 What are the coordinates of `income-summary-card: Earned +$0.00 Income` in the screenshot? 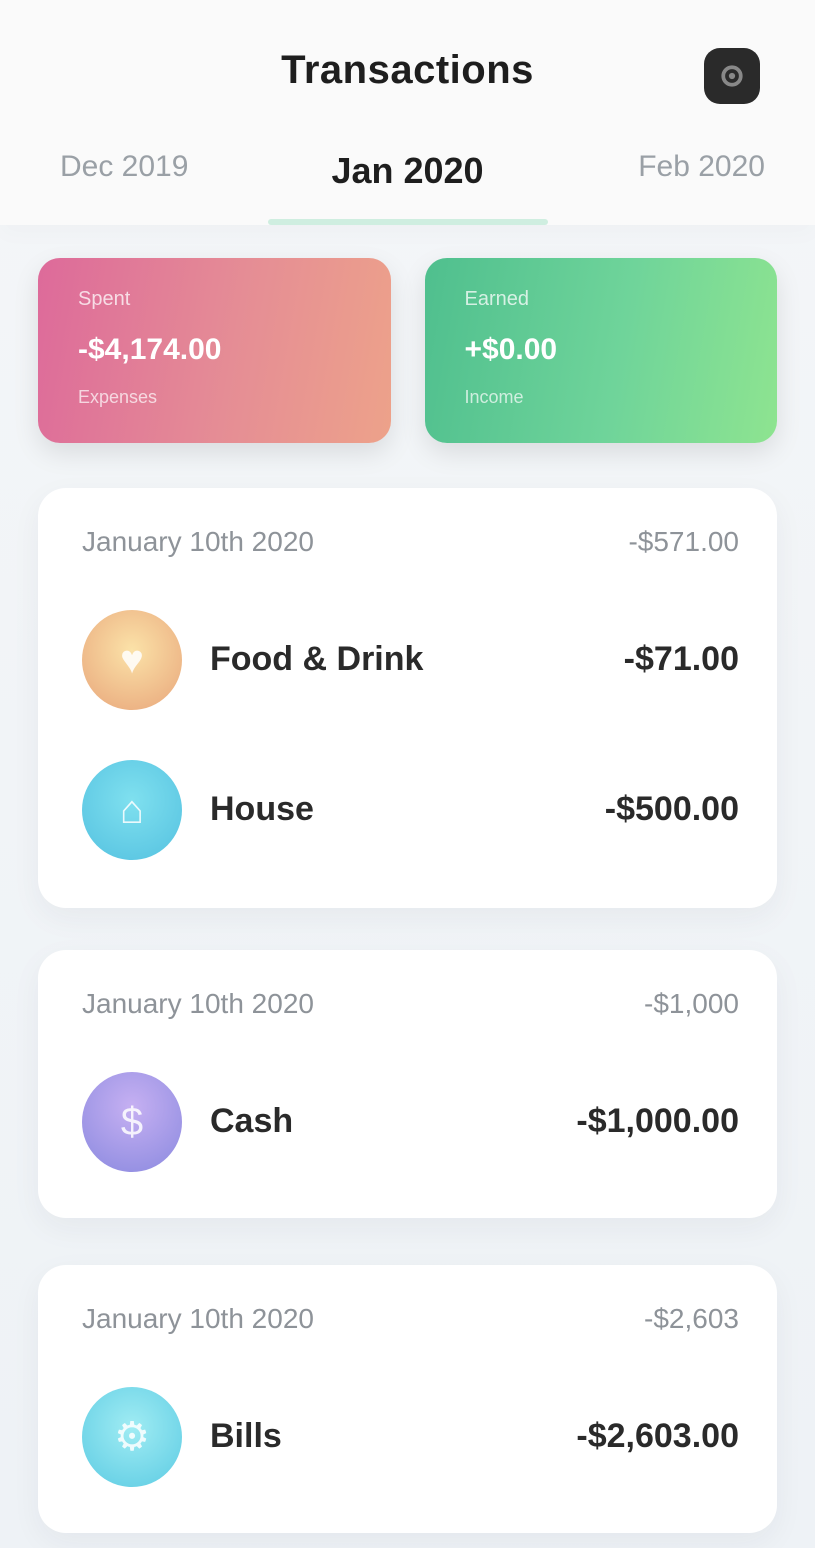 It's located at (600, 350).